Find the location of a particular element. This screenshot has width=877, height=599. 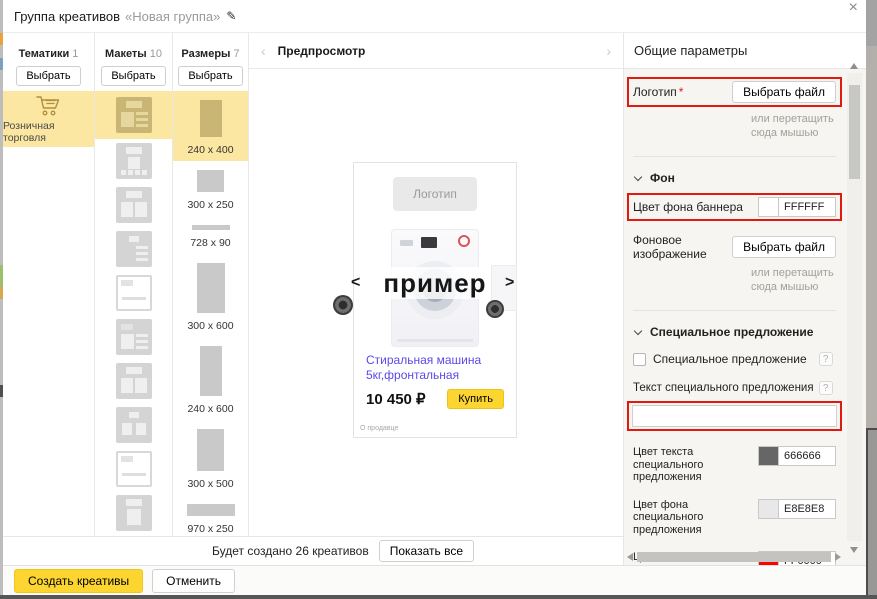

size-label: 240 x 600 is located at coordinates (210, 409).